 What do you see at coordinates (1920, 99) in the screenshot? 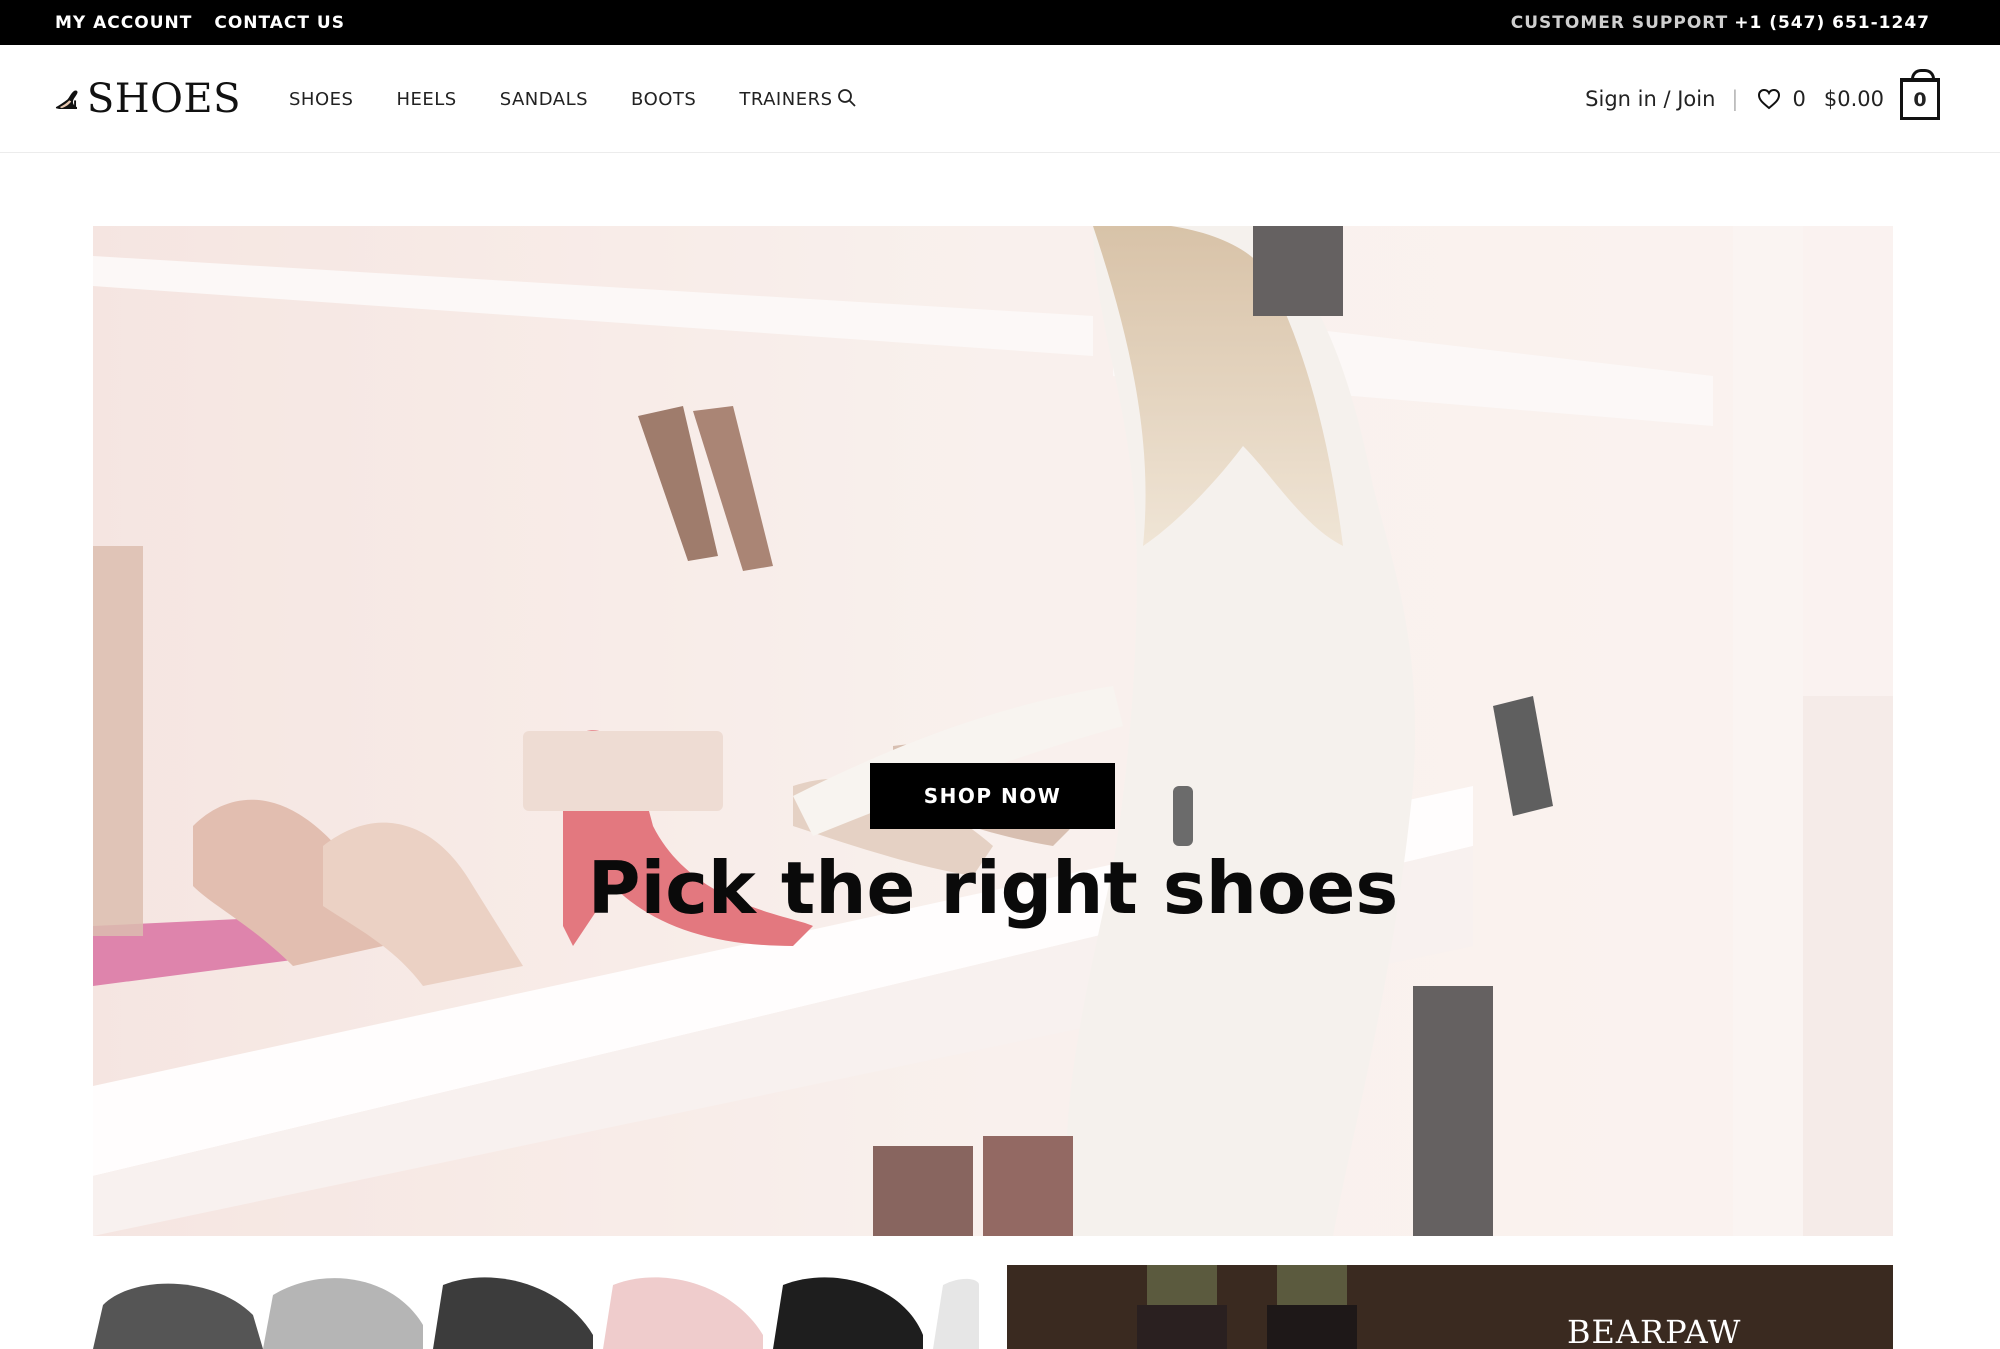
I see `cart-count: 0` at bounding box center [1920, 99].